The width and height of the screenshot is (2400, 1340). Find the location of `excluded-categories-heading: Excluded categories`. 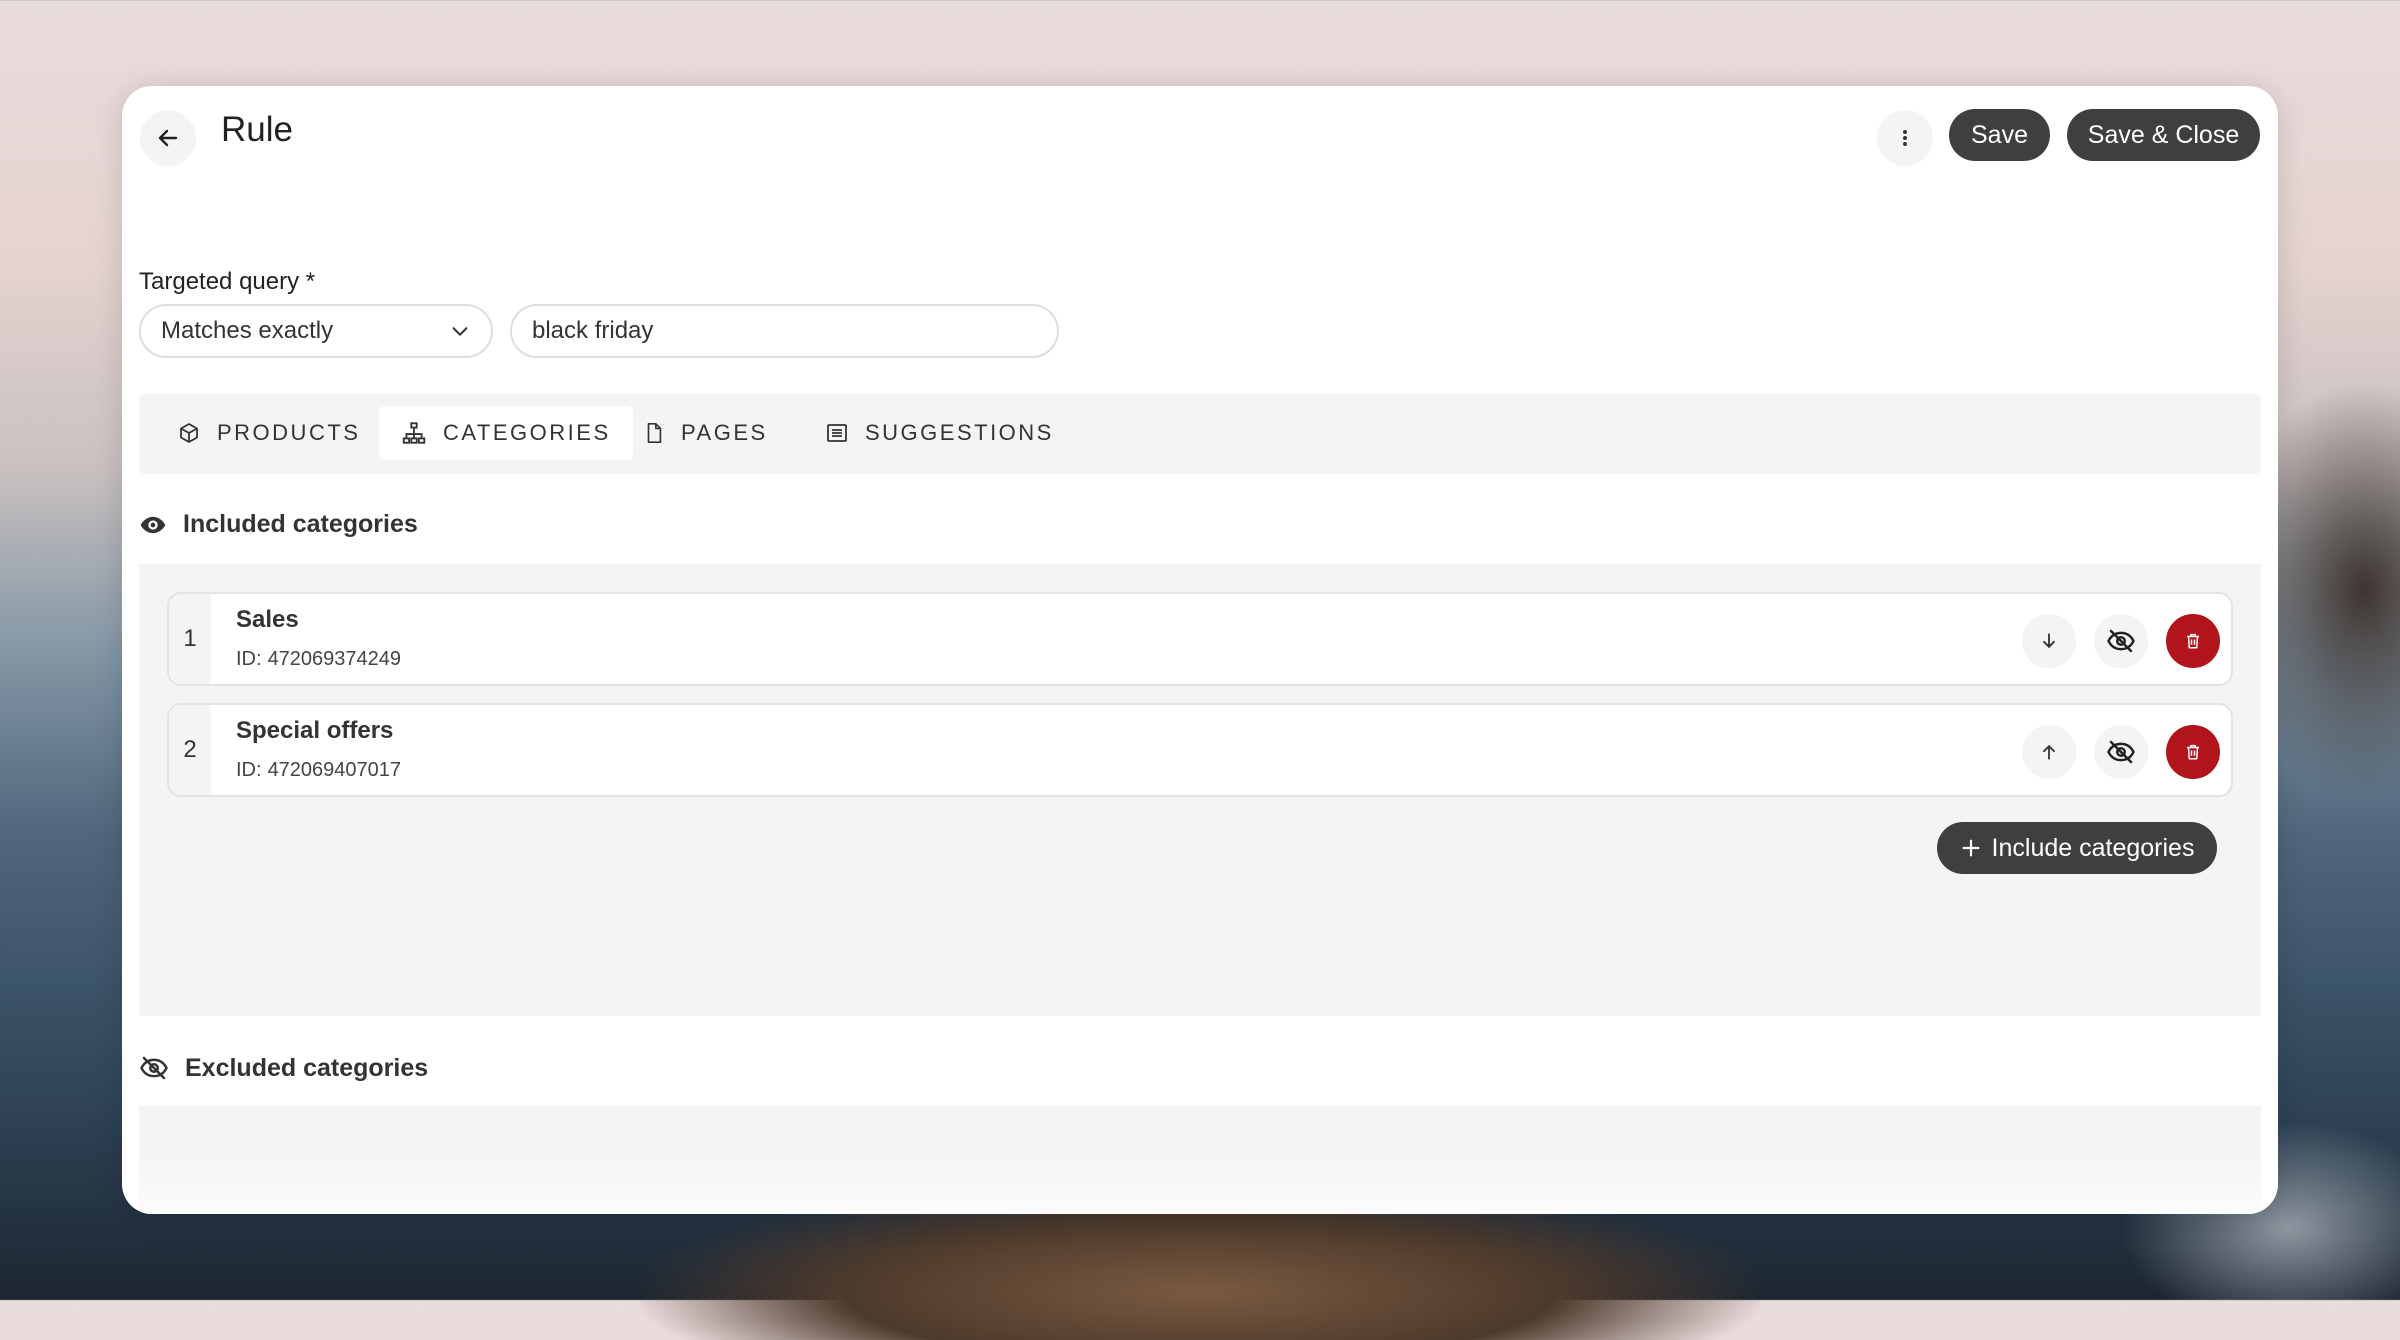

excluded-categories-heading: Excluded categories is located at coordinates (283, 1068).